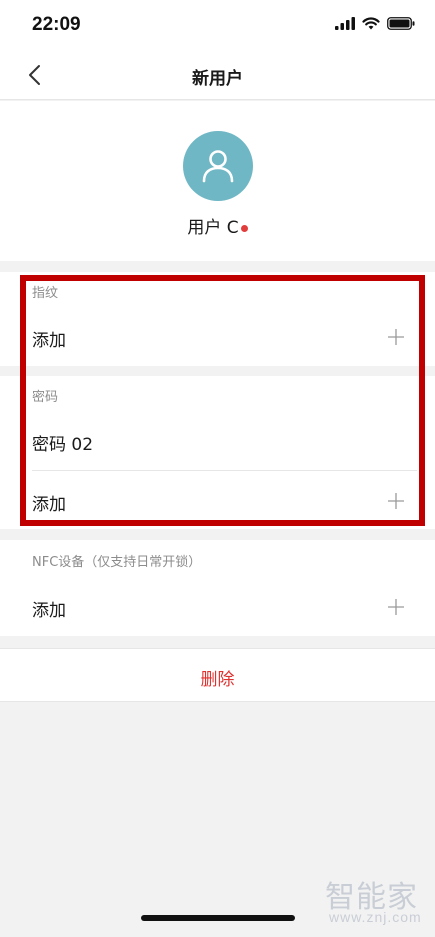 The width and height of the screenshot is (435, 937). What do you see at coordinates (217, 680) in the screenshot?
I see `delete-label: 删除` at bounding box center [217, 680].